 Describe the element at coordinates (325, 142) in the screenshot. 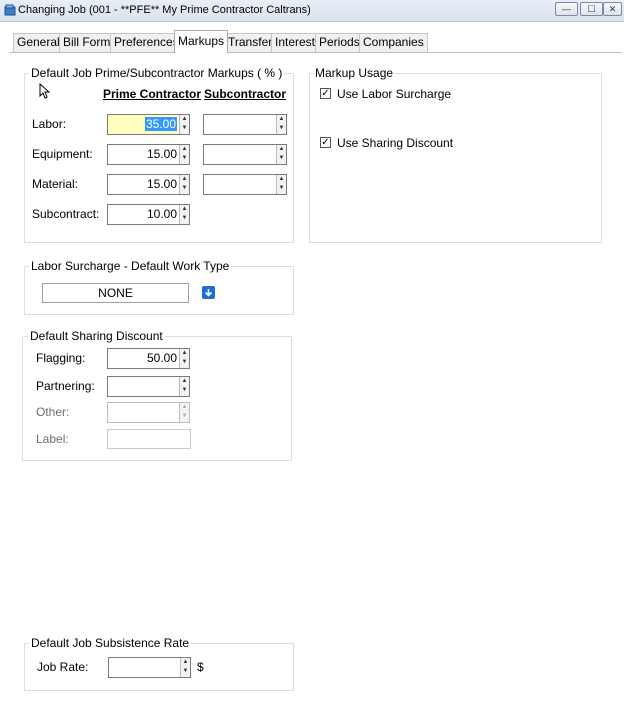

I see `use-sharing-discount-checkbox: ✓` at that location.